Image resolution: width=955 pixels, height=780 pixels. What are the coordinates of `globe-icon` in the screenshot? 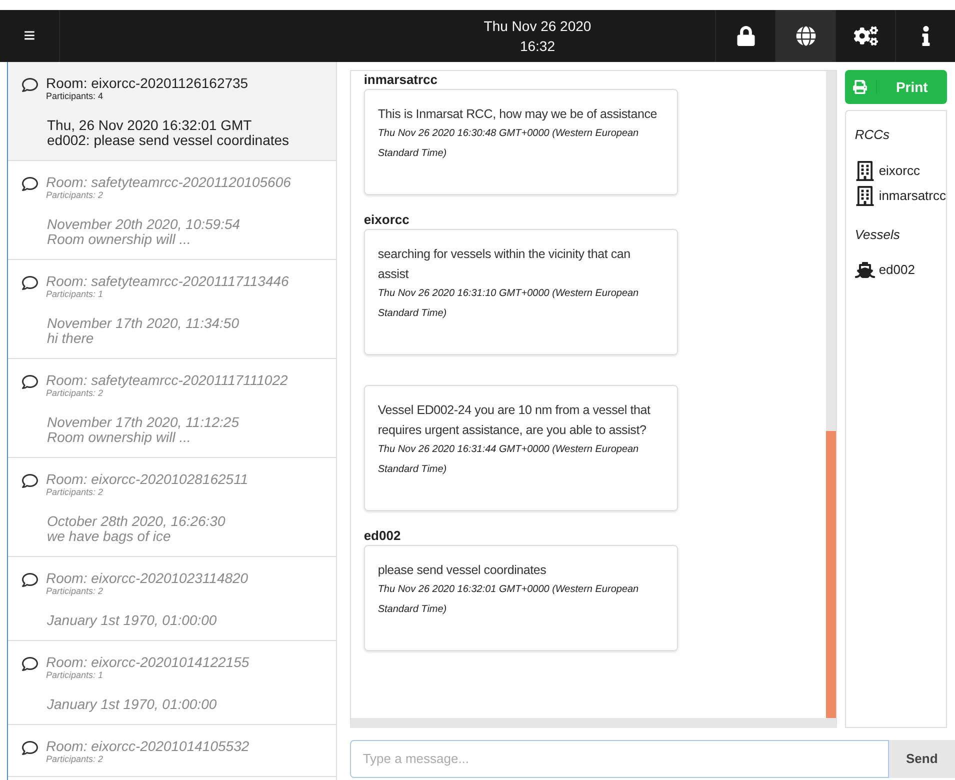 It's located at (806, 36).